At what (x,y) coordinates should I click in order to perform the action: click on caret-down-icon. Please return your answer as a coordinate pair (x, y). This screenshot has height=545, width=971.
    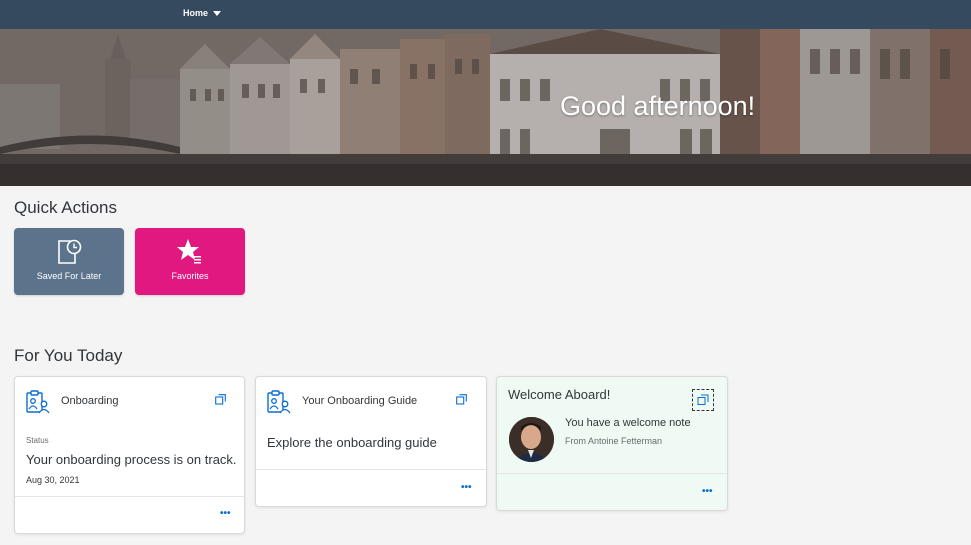
    Looking at the image, I should click on (217, 13).